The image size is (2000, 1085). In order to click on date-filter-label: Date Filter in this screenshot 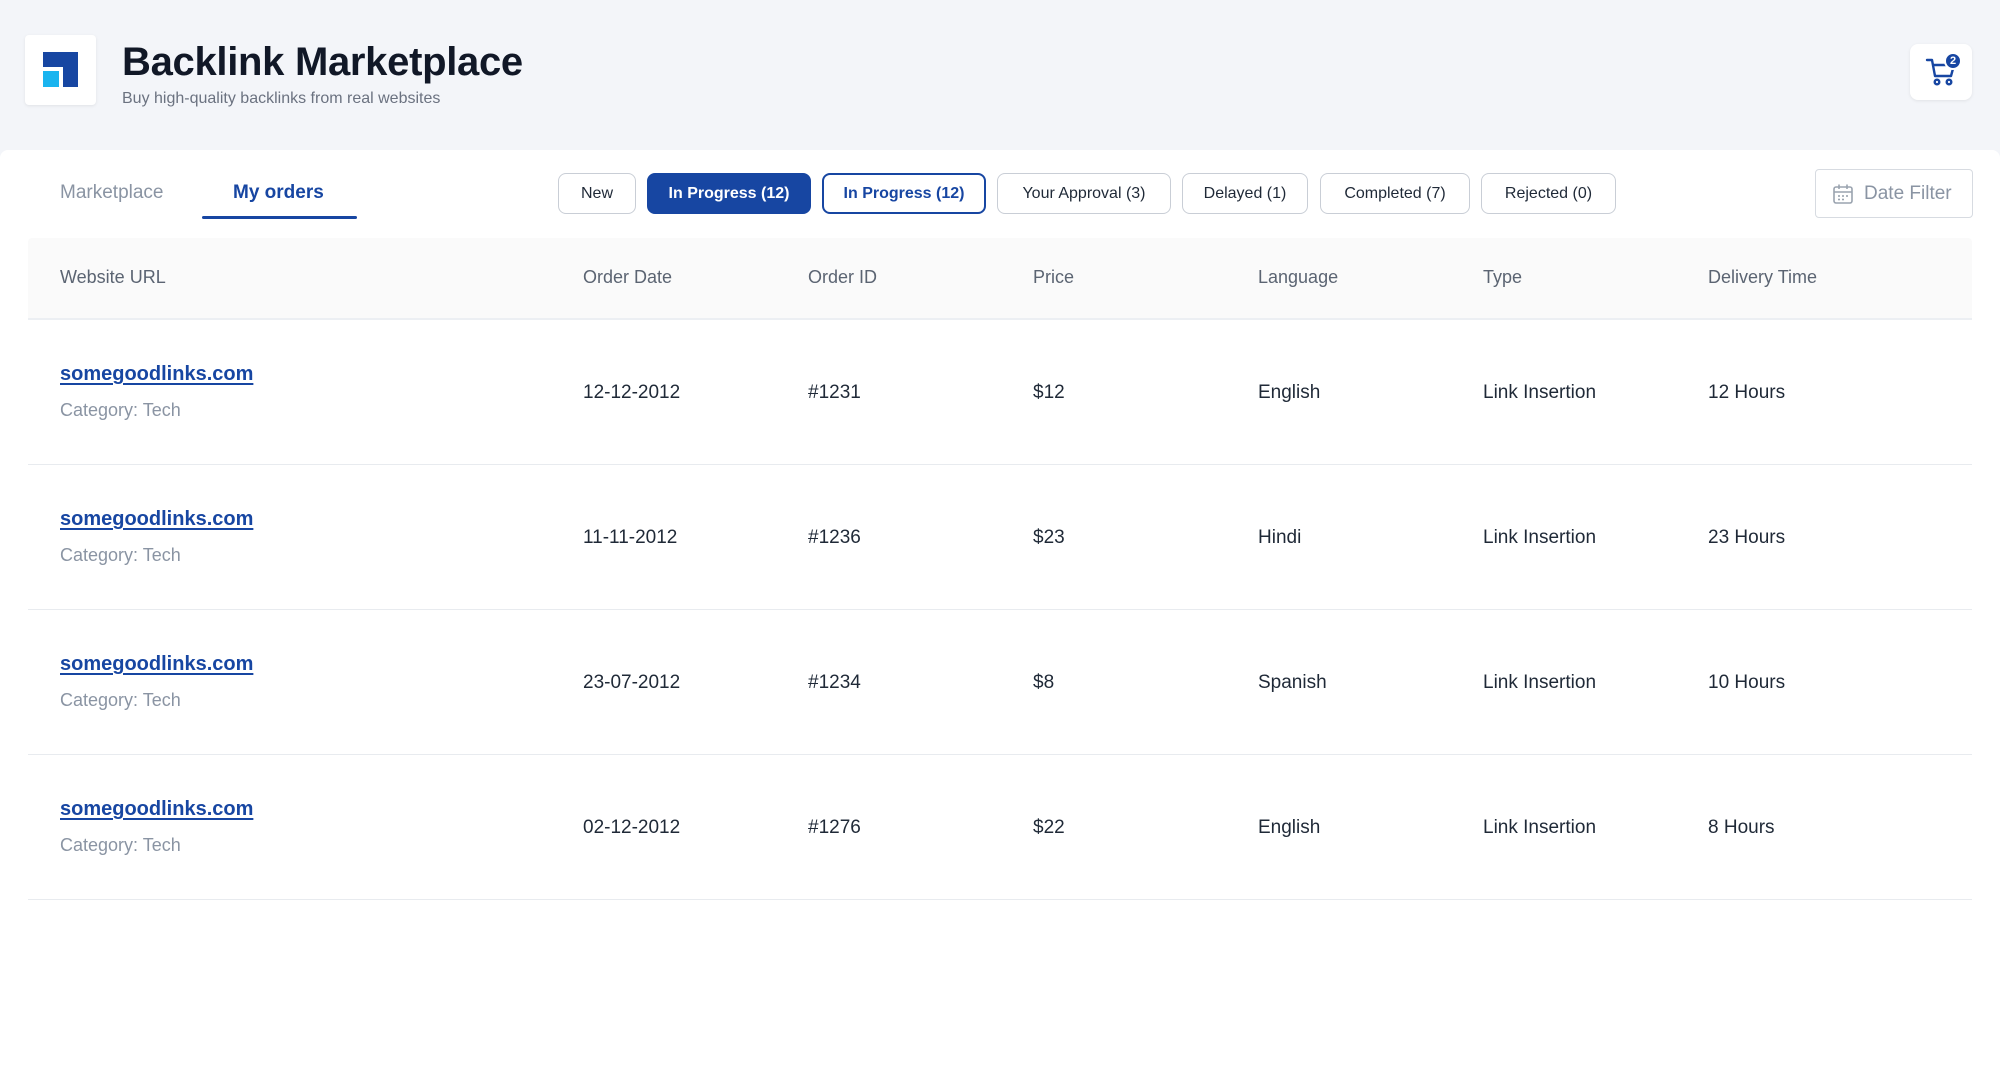, I will do `click(1908, 193)`.